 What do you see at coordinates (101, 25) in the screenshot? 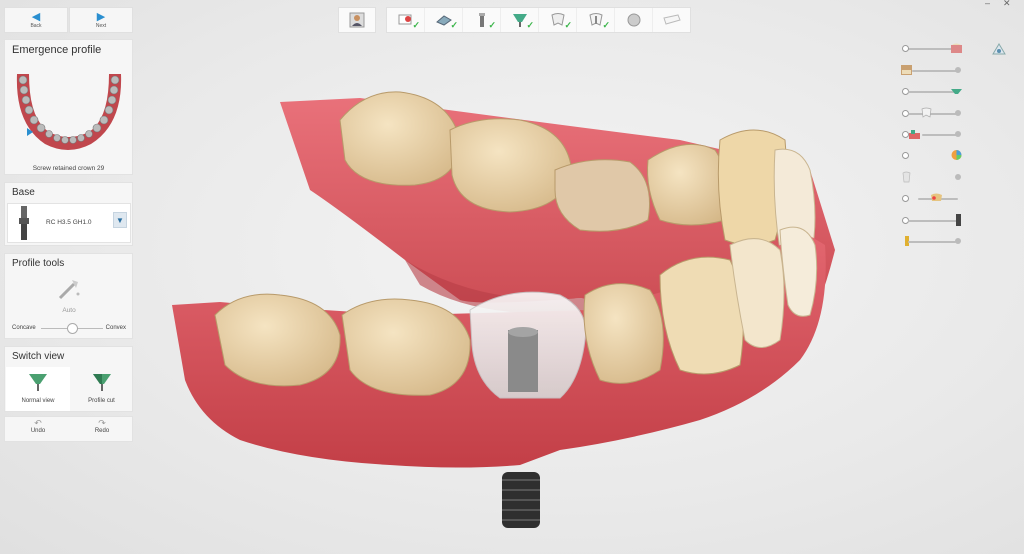
I see `next-label: Next` at bounding box center [101, 25].